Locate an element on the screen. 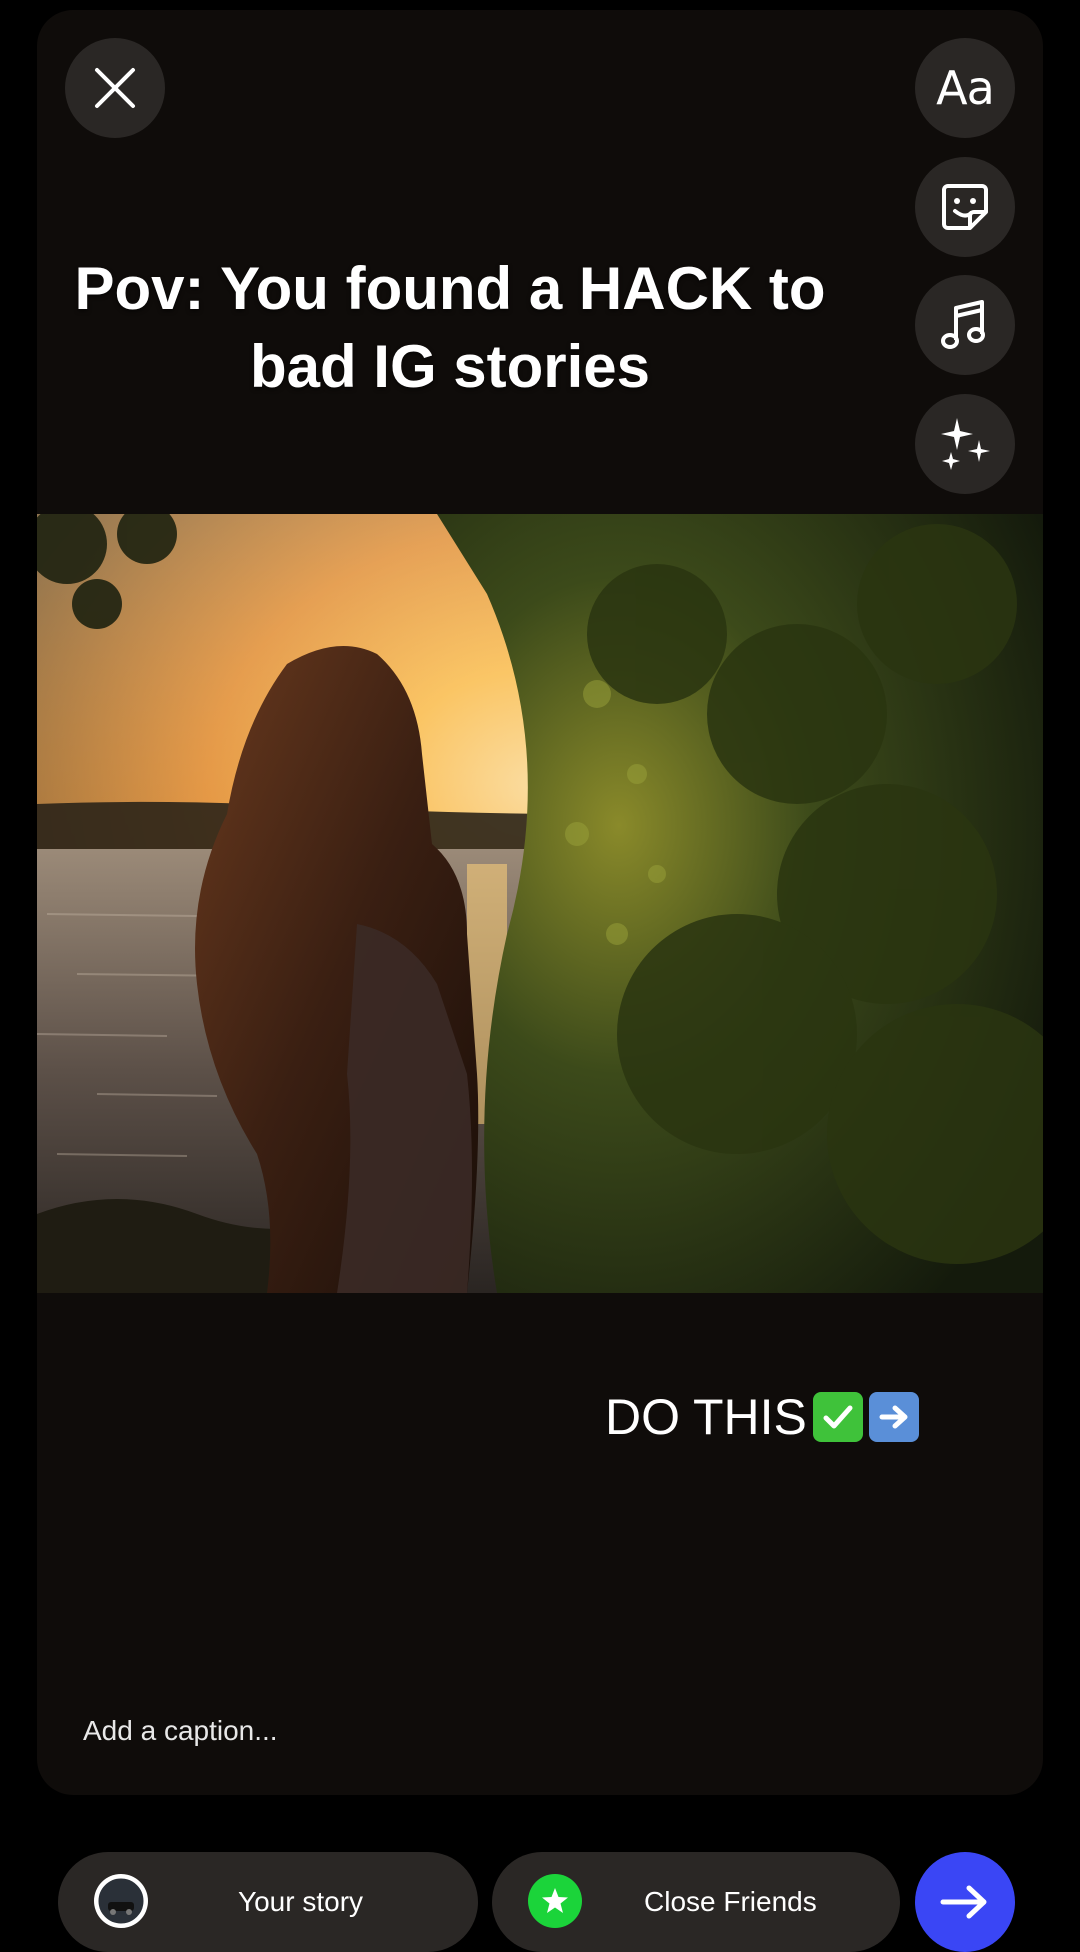  check-mark-button-emoji is located at coordinates (837, 1417).